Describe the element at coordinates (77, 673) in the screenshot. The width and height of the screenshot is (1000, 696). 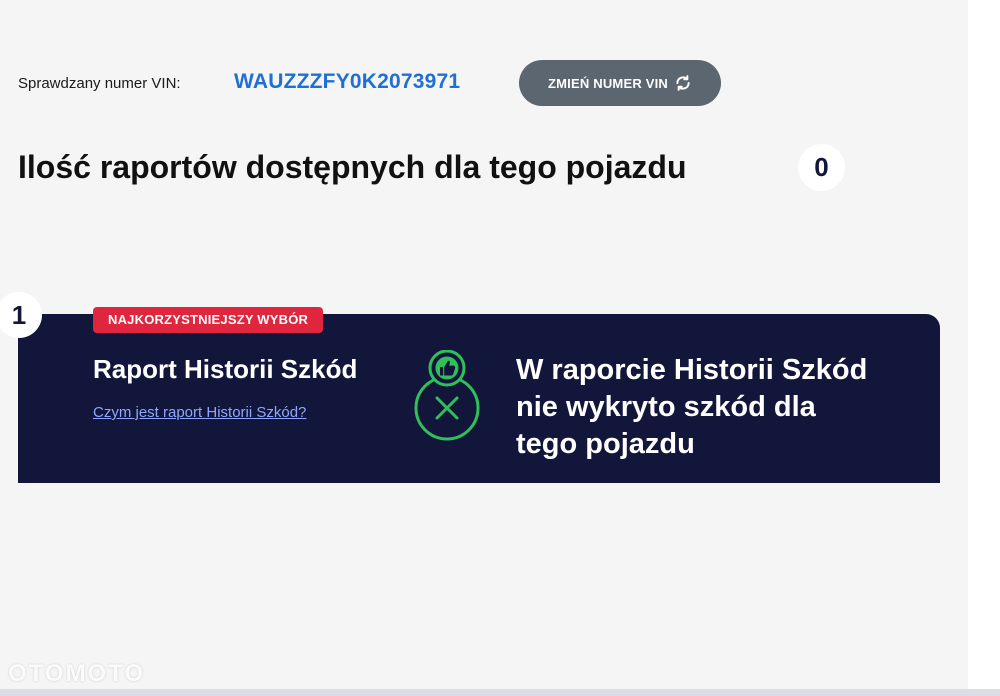
I see `otomoto-watermark: OTOMOTO` at that location.